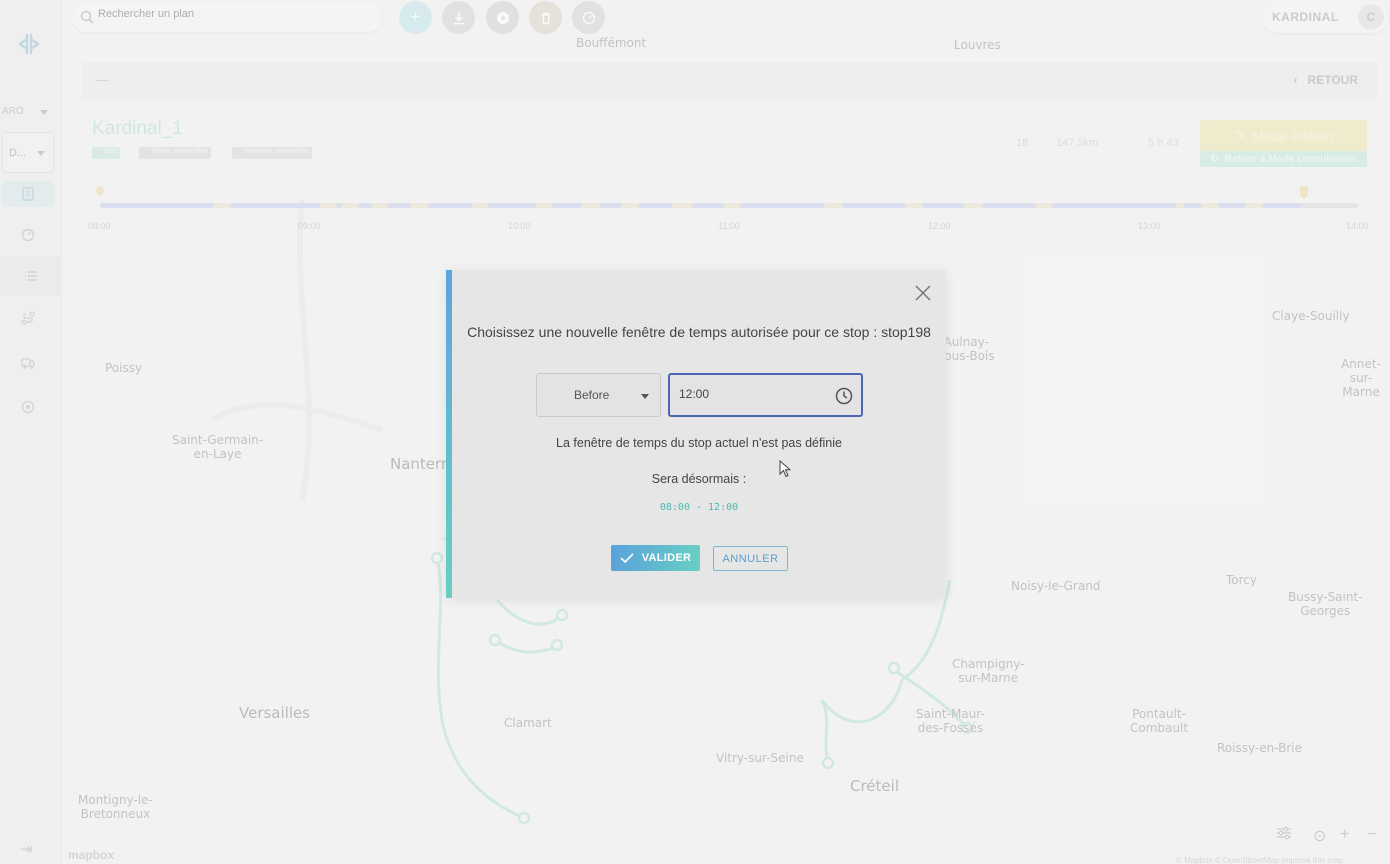 This screenshot has height=864, width=1390. What do you see at coordinates (699, 479) in the screenshot?
I see `new-window-label: Sera désormais :` at bounding box center [699, 479].